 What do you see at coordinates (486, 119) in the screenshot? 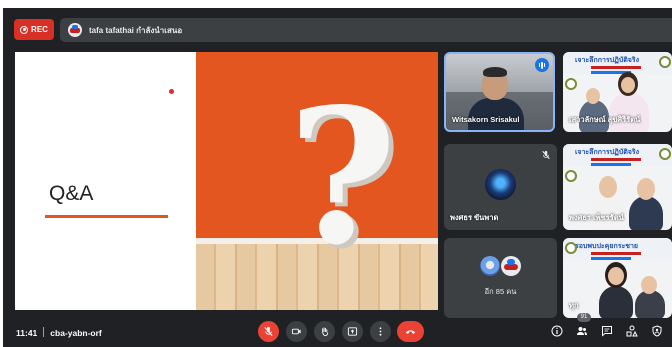
I see `participant-name: Witsakorn Srisakul` at bounding box center [486, 119].